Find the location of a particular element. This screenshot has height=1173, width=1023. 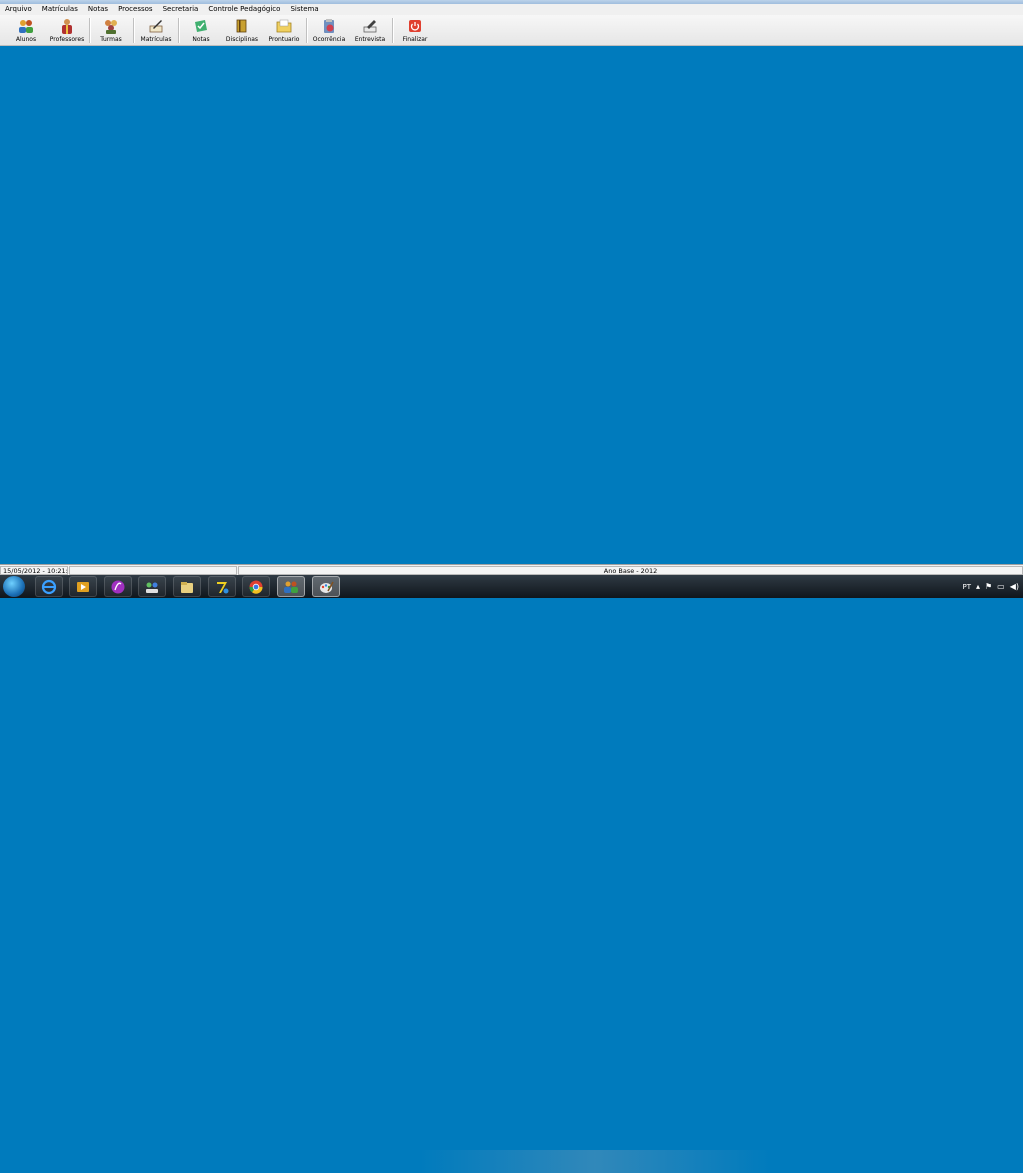

tray-expand-icon: ▴ is located at coordinates (978, 587).